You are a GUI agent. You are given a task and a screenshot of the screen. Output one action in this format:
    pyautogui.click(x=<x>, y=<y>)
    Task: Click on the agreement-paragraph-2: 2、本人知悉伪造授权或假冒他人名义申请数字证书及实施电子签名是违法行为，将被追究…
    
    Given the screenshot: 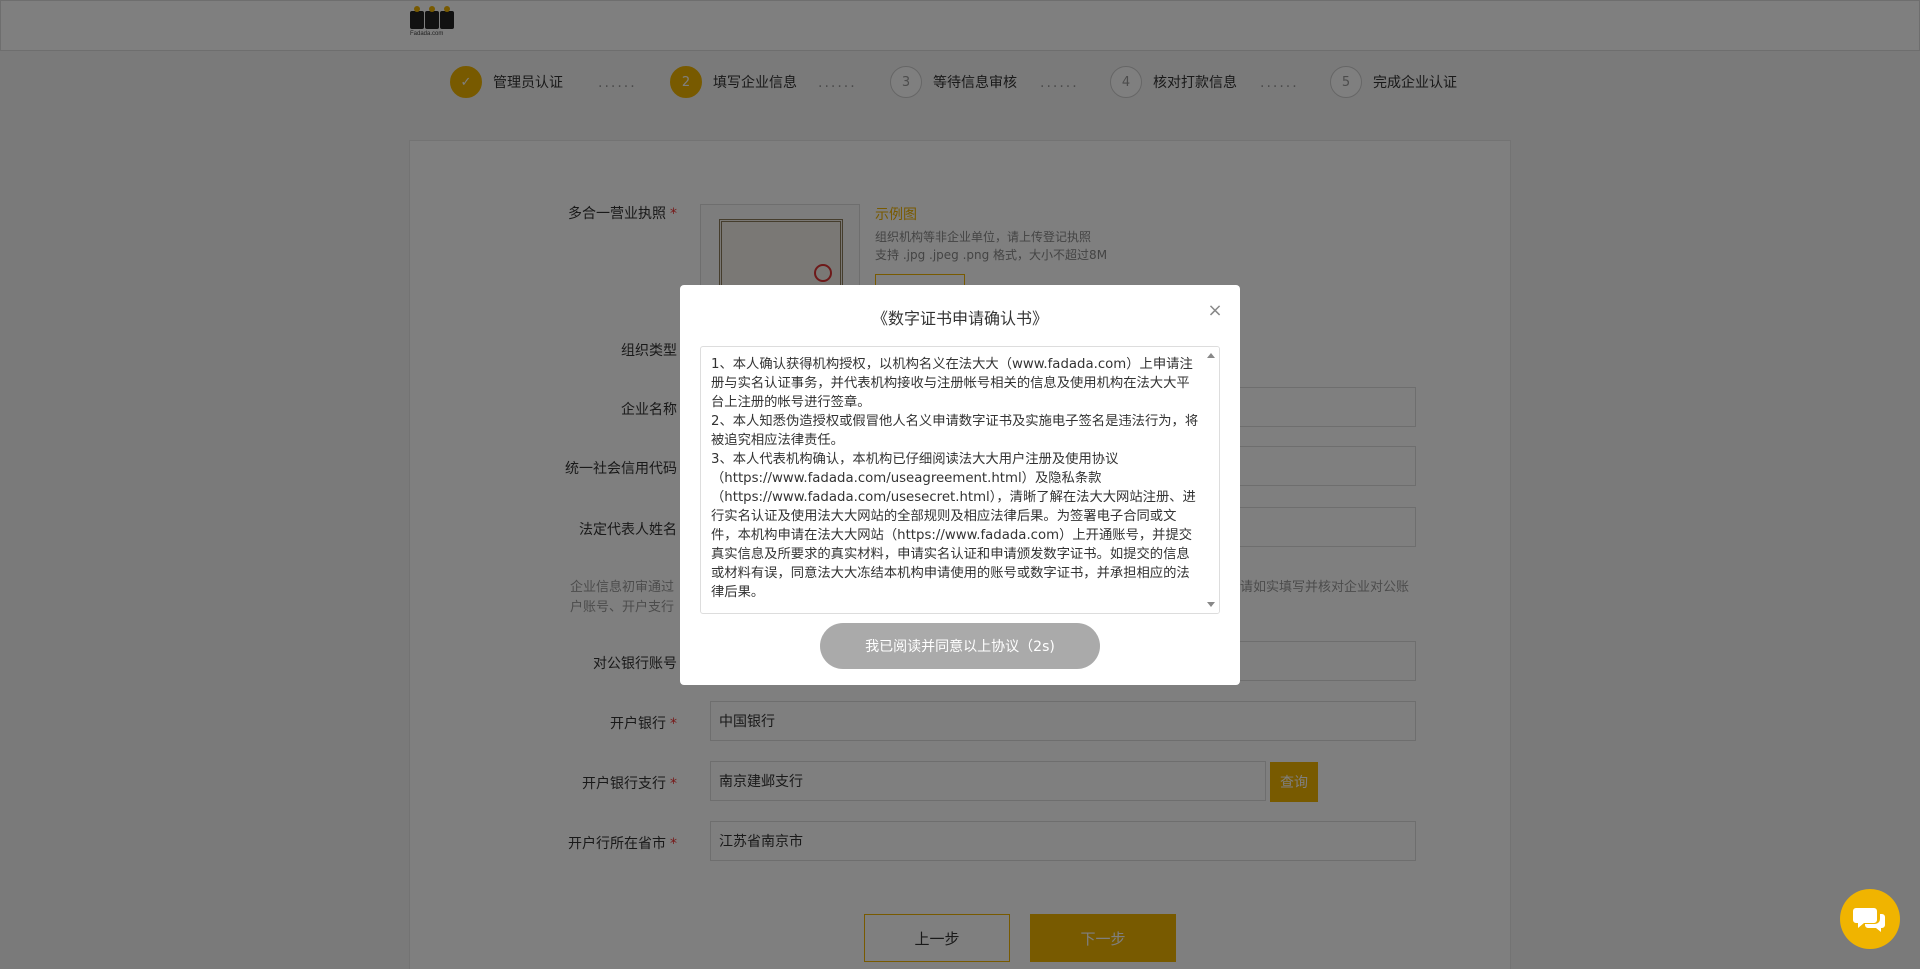 What is the action you would take?
    pyautogui.click(x=955, y=431)
    